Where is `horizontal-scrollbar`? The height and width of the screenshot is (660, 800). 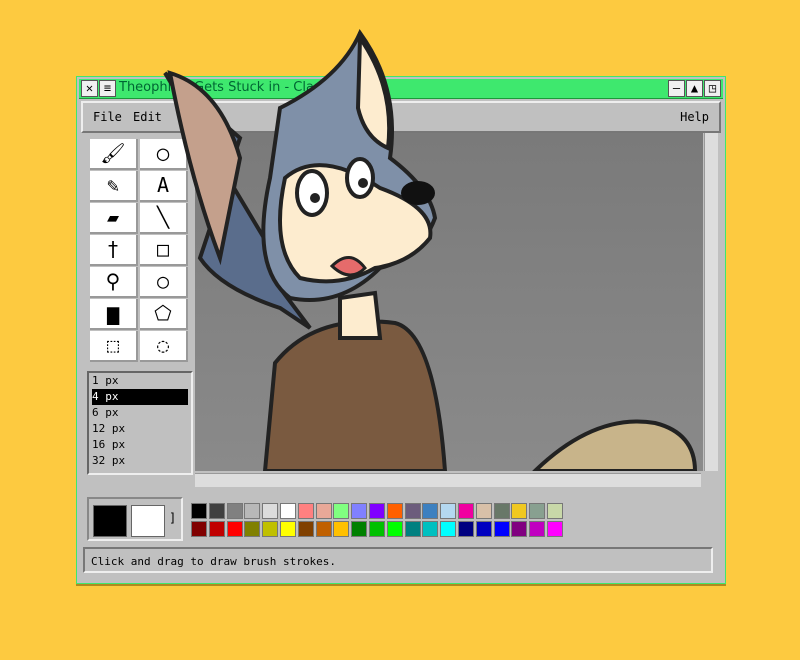
horizontal-scrollbar is located at coordinates (448, 480).